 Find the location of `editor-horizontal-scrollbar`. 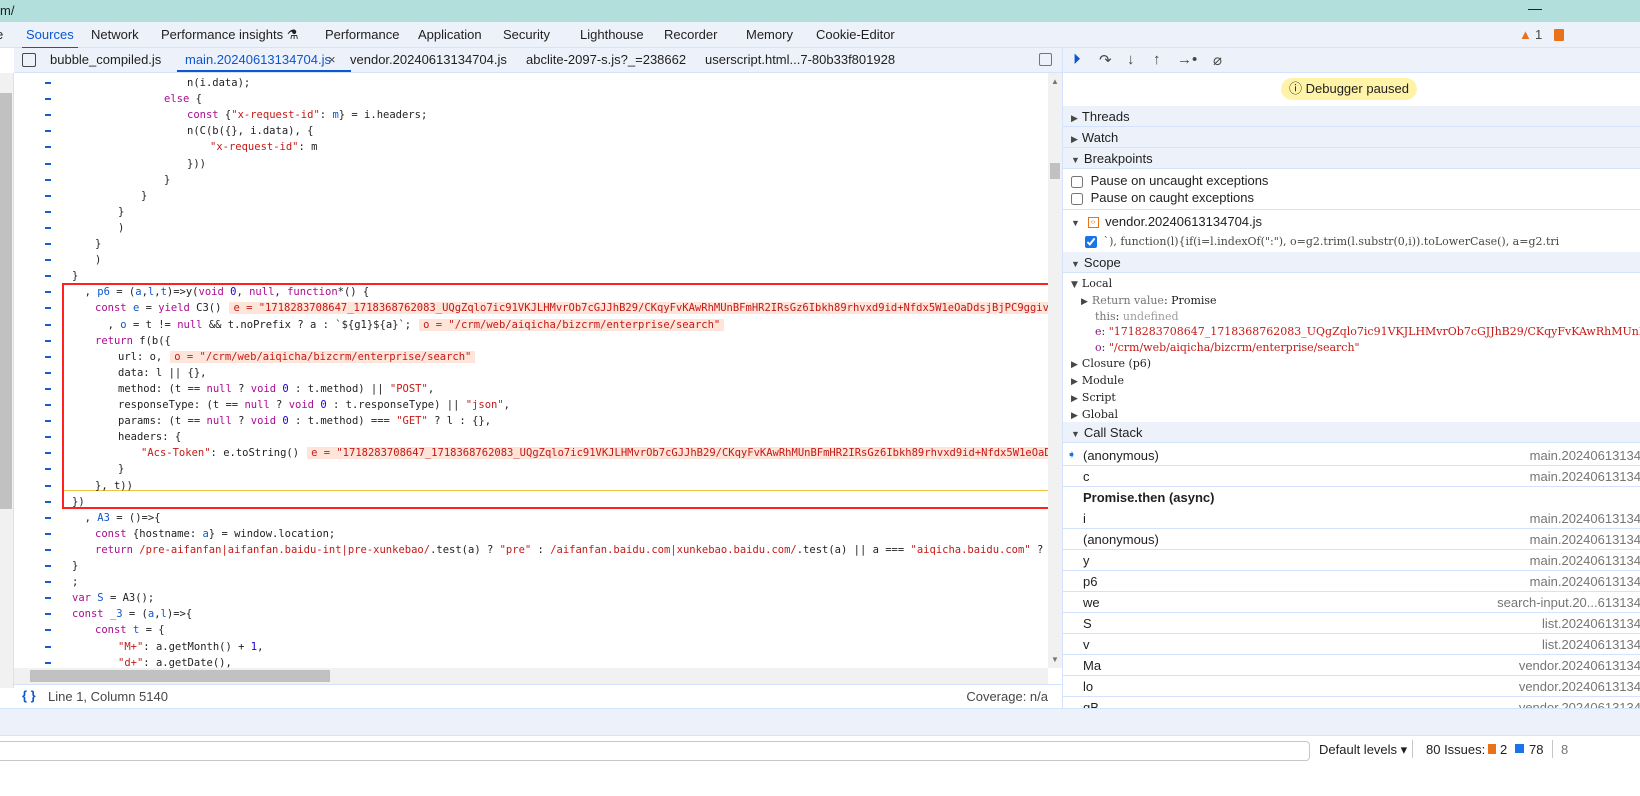

editor-horizontal-scrollbar is located at coordinates (531, 676).